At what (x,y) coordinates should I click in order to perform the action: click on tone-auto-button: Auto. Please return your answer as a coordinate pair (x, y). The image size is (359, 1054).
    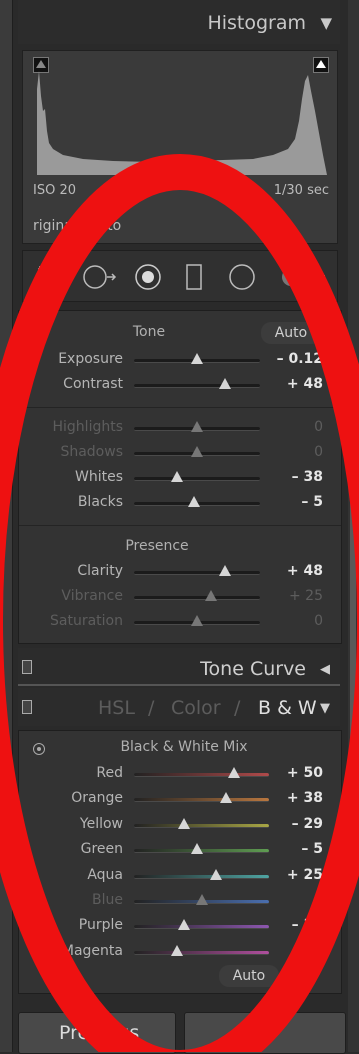
    Looking at the image, I should click on (291, 333).